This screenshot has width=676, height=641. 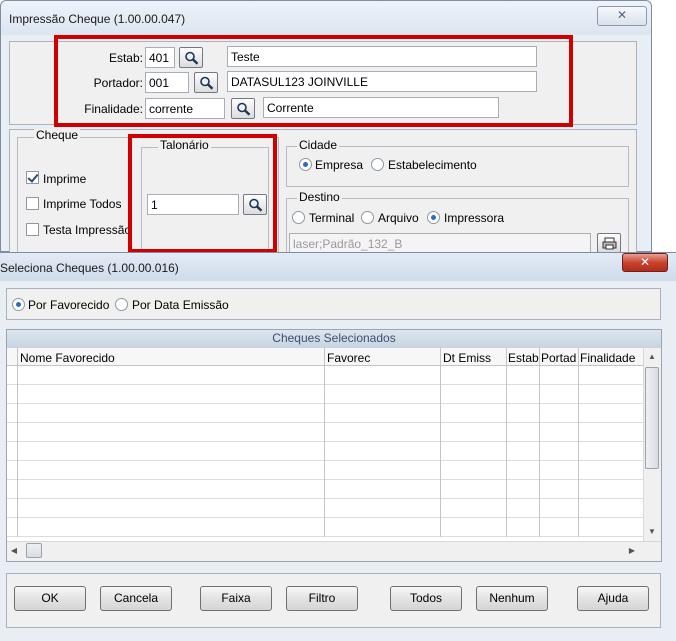 I want to click on highlight-header-fields, so click(x=313, y=81).